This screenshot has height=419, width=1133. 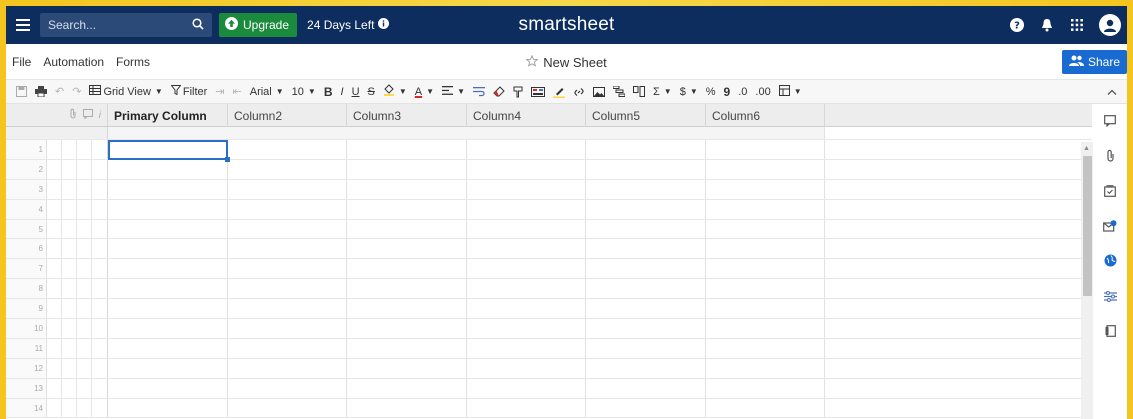 I want to click on update-requests-panel-icon, so click(x=1110, y=228).